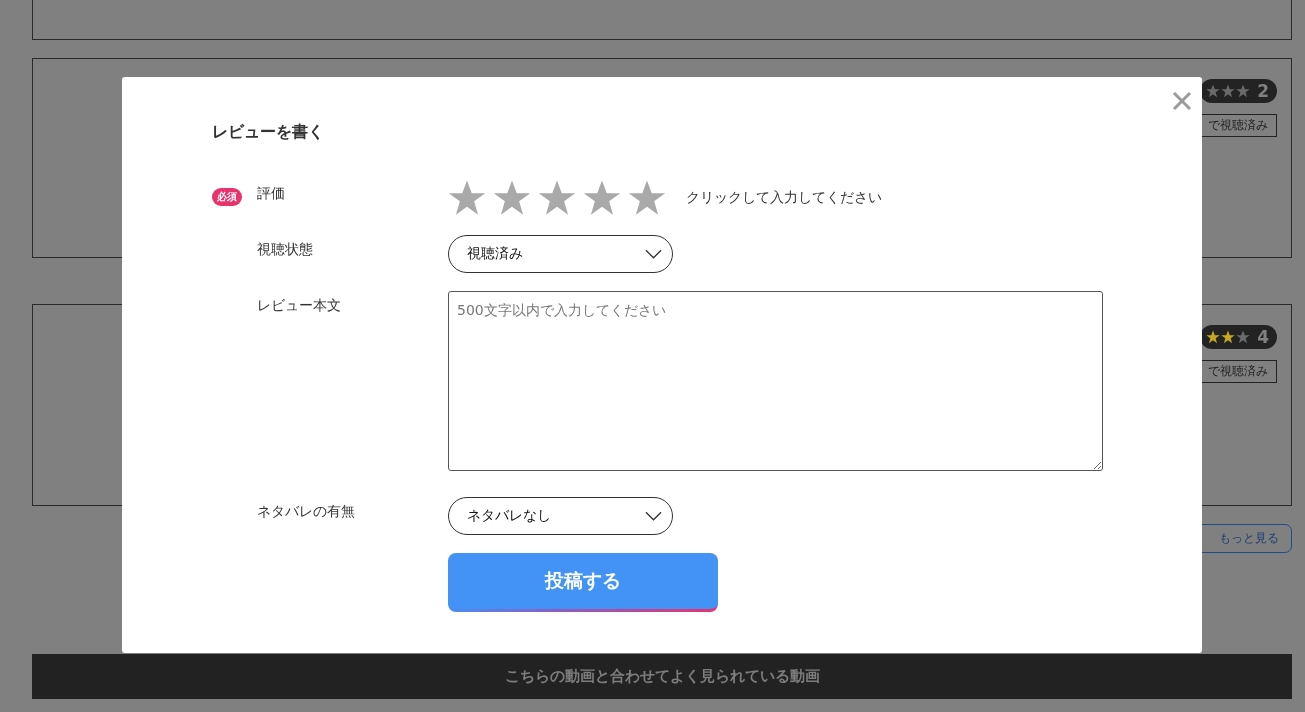 The image size is (1305, 712). Describe the element at coordinates (662, 676) in the screenshot. I see `section-title: こちらの動画と合わせてよく見られている動画` at that location.